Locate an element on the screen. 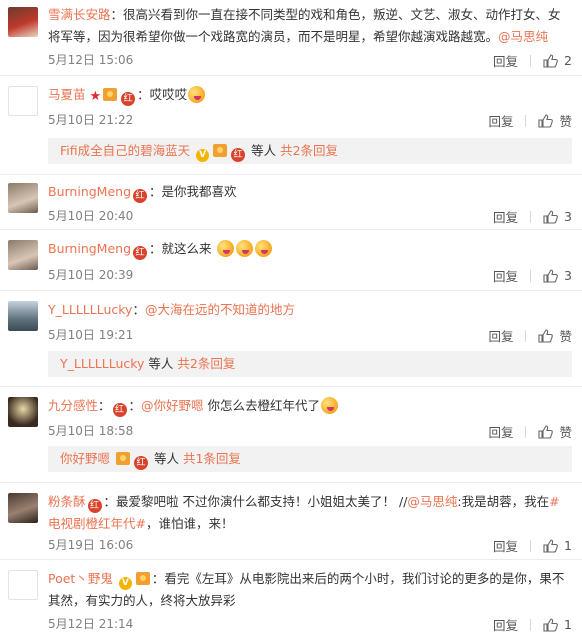  username-link: 九分感性 is located at coordinates (73, 405).